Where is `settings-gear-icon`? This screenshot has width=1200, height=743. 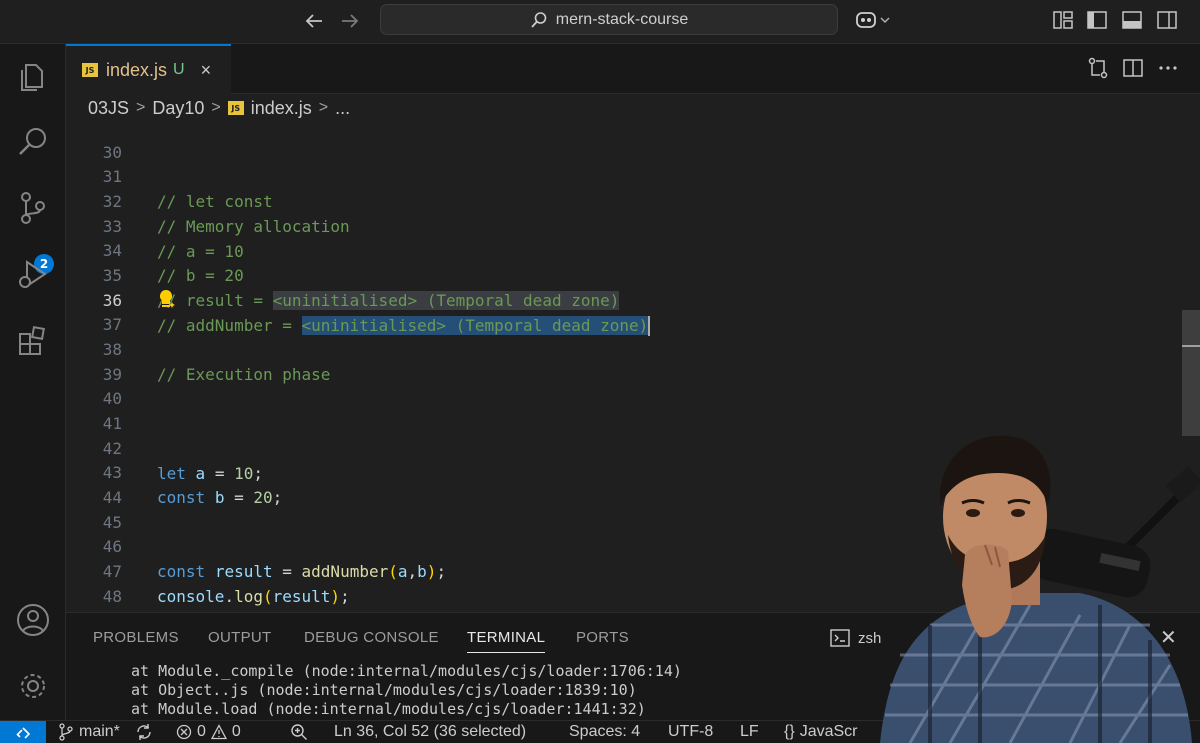 settings-gear-icon is located at coordinates (33, 686).